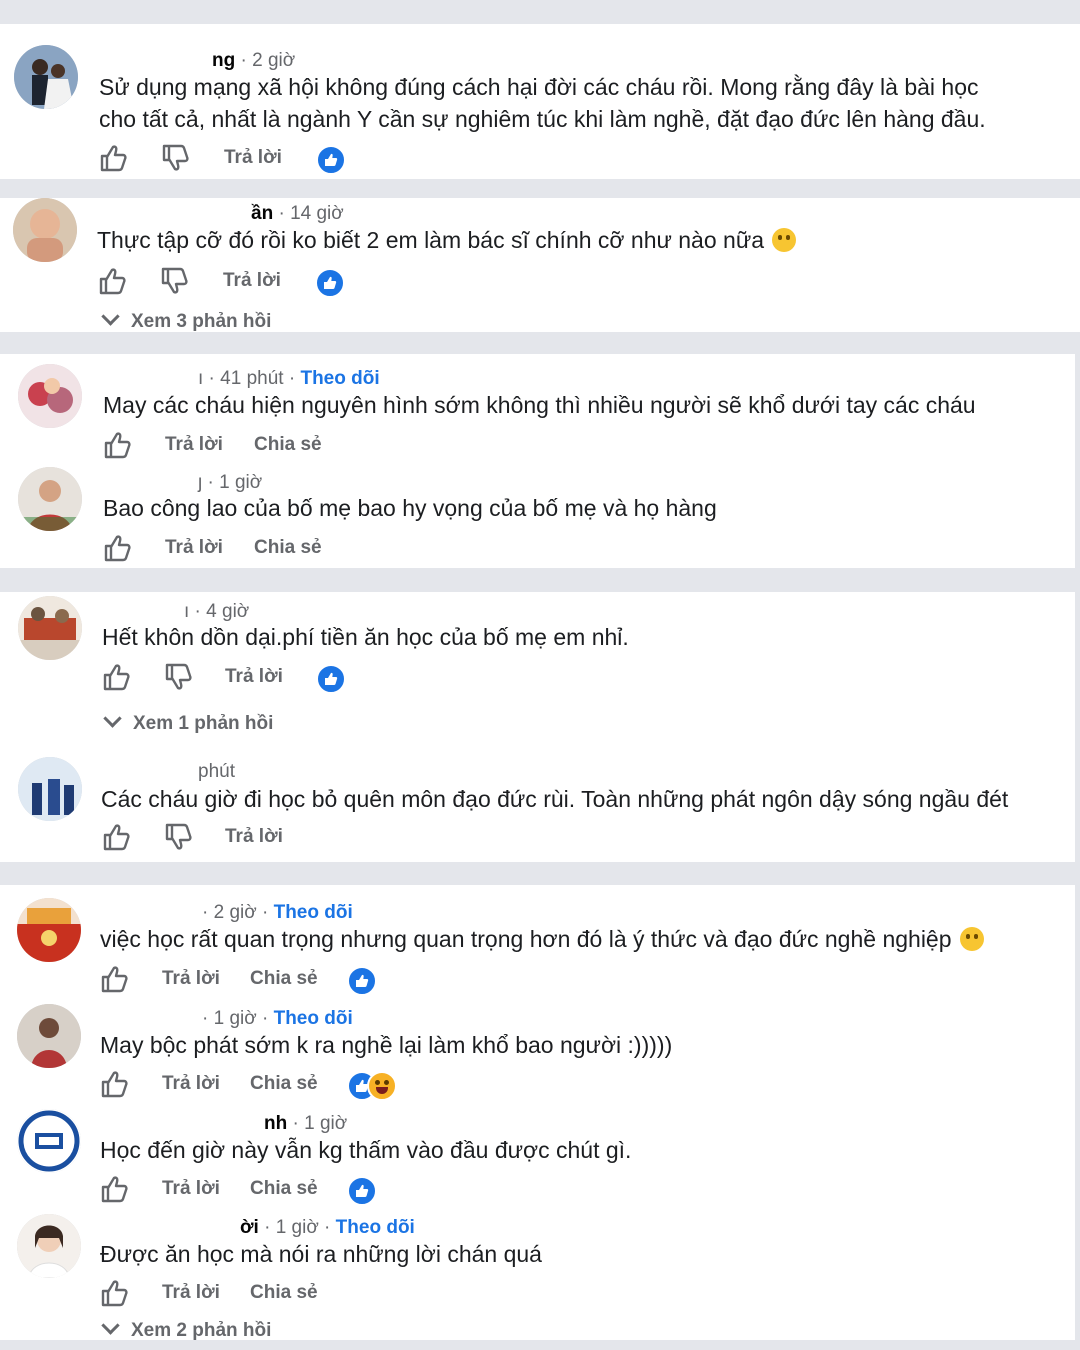  Describe the element at coordinates (227, 611) in the screenshot. I see `comment-time: 4 giờ` at that location.